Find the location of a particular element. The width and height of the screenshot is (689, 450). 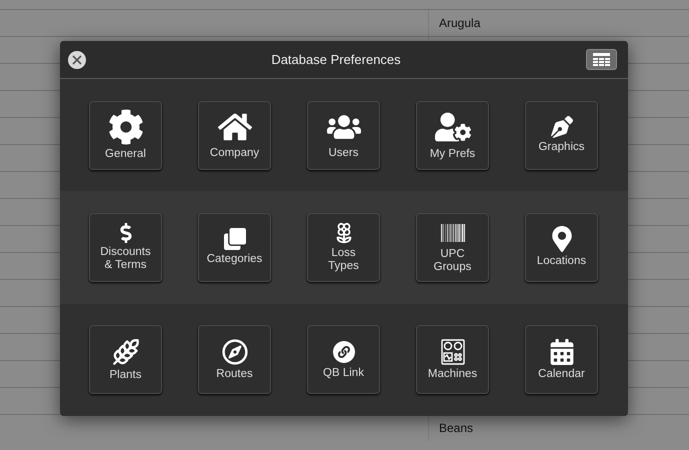

close-icon is located at coordinates (77, 59).